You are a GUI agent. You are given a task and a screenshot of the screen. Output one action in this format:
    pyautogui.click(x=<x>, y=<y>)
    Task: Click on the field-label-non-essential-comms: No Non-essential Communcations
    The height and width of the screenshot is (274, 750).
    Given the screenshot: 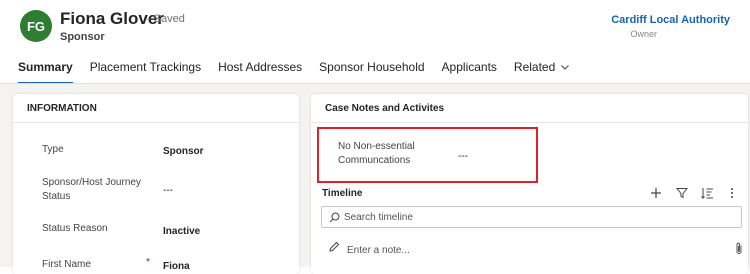 What is the action you would take?
    pyautogui.click(x=376, y=153)
    